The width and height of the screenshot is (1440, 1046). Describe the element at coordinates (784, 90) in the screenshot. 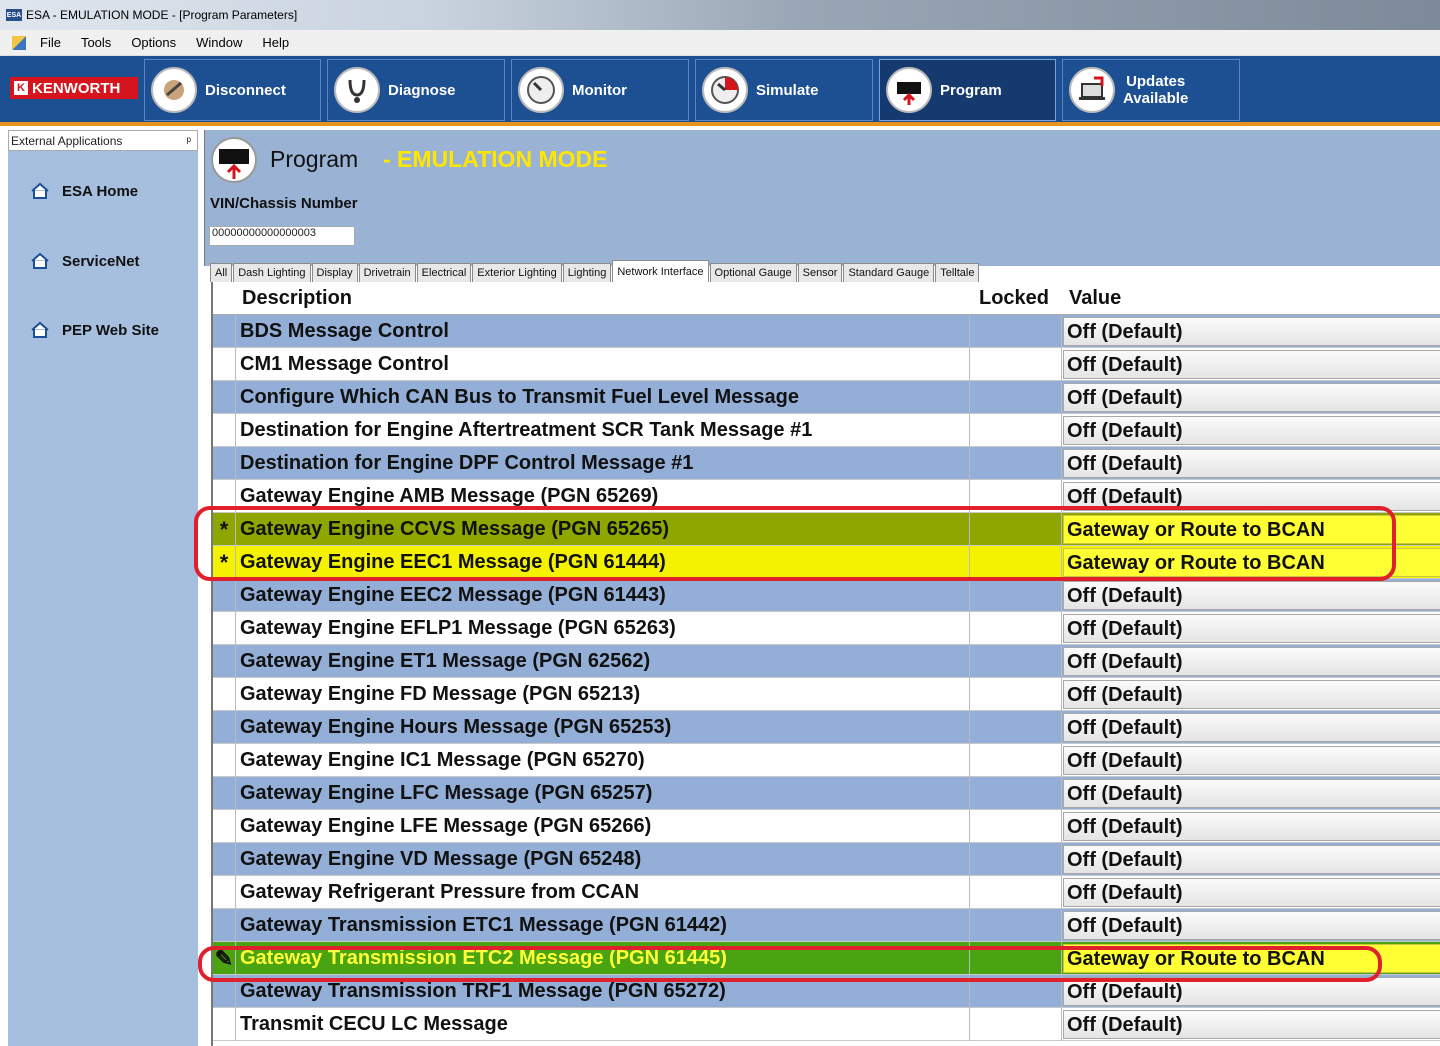

I see `simulate-button: Simulate` at that location.